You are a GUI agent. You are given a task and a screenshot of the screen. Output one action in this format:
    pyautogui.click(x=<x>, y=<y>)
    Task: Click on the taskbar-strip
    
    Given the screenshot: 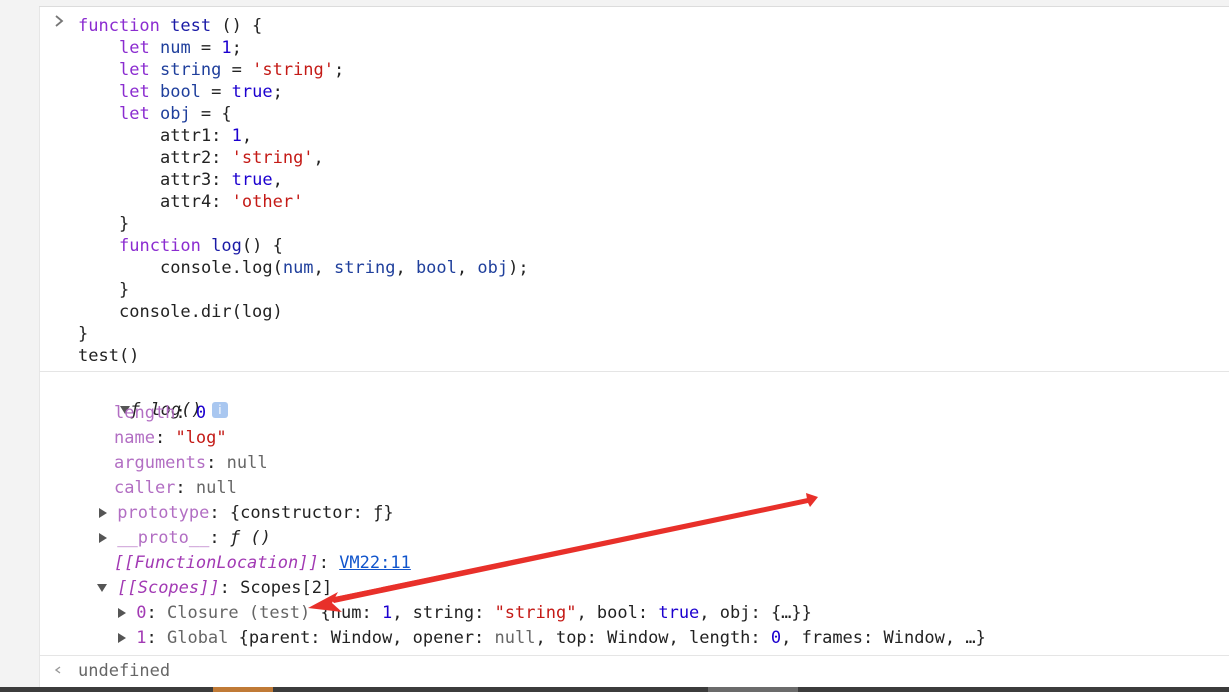 What is the action you would take?
    pyautogui.click(x=614, y=689)
    